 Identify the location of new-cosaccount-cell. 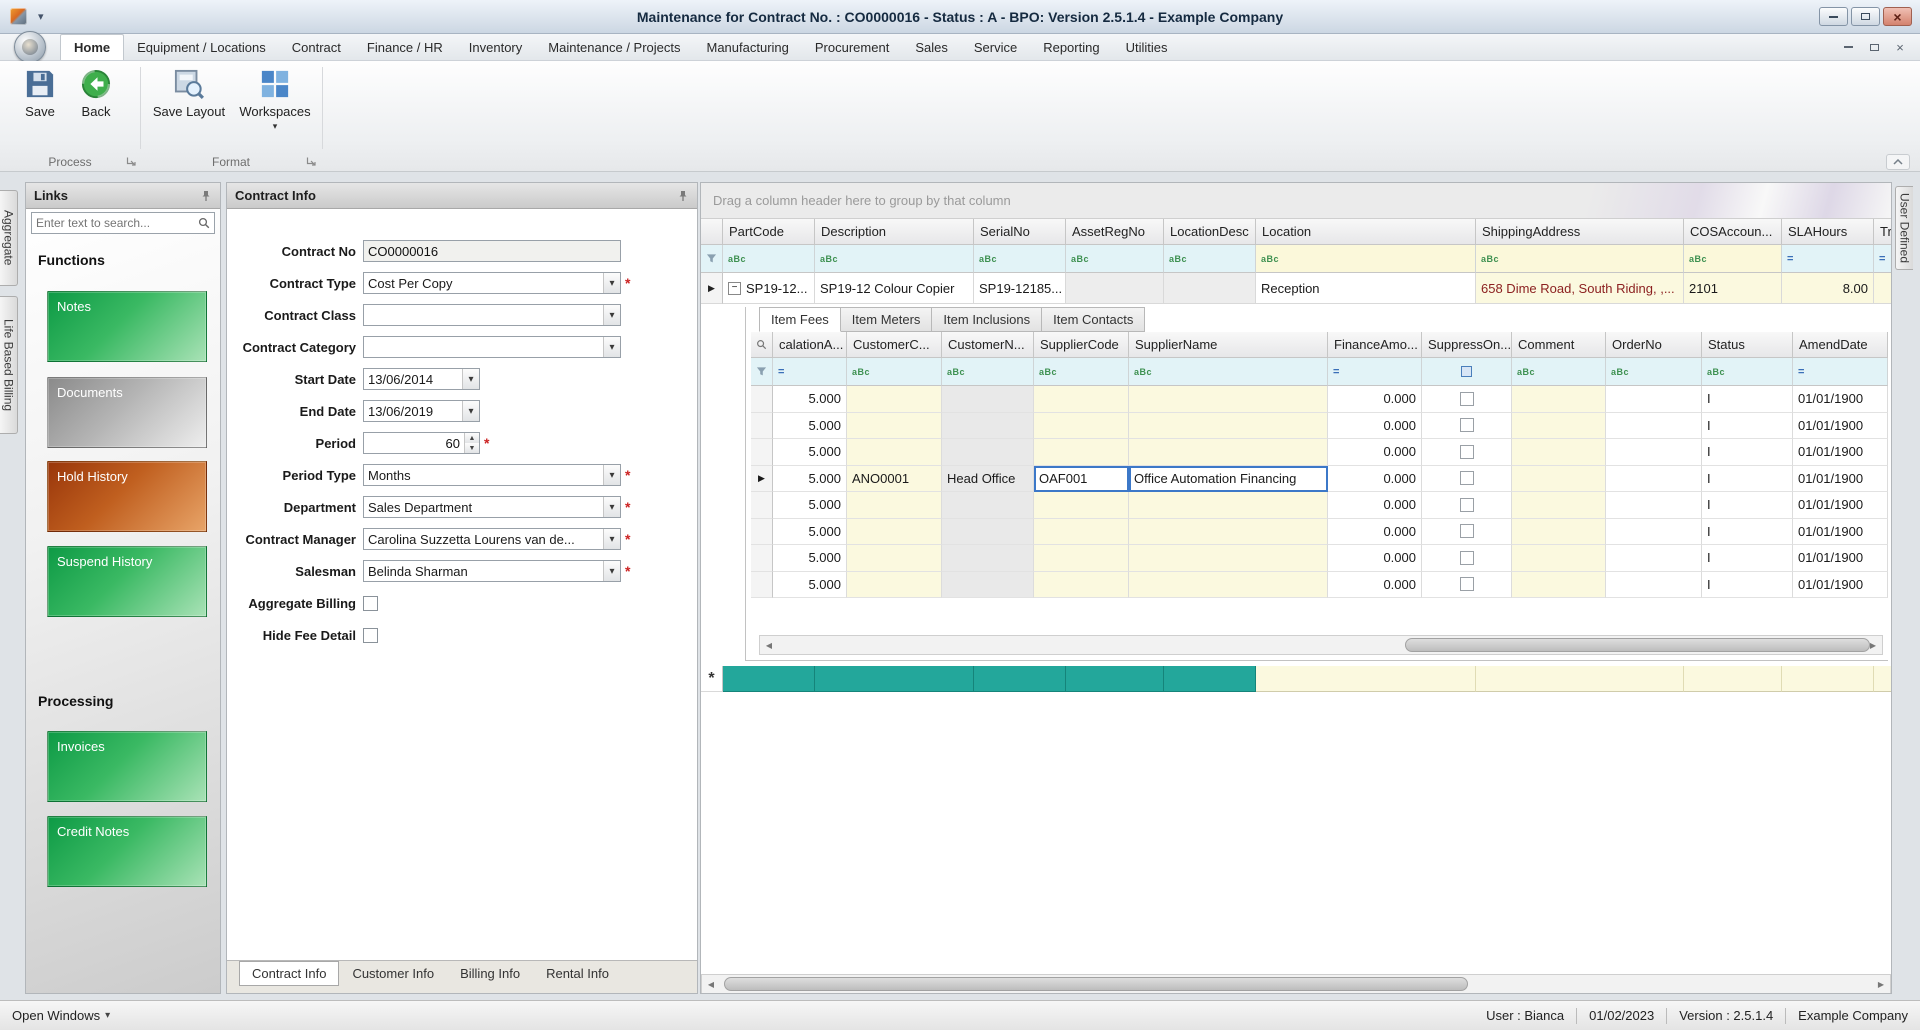
(1733, 679).